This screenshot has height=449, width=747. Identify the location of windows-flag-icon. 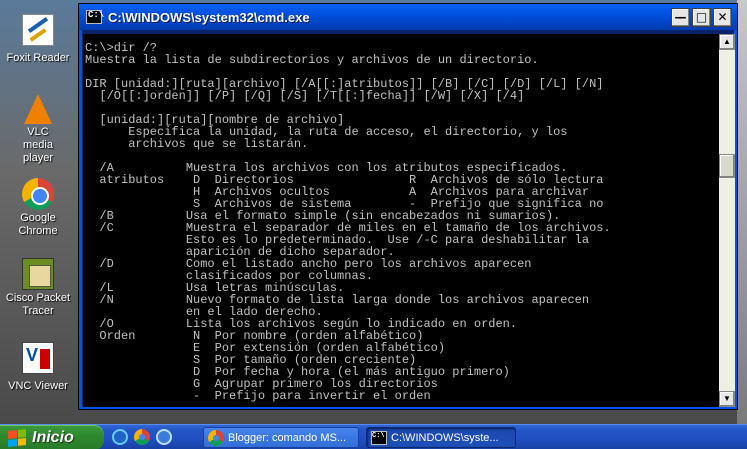
(17, 437).